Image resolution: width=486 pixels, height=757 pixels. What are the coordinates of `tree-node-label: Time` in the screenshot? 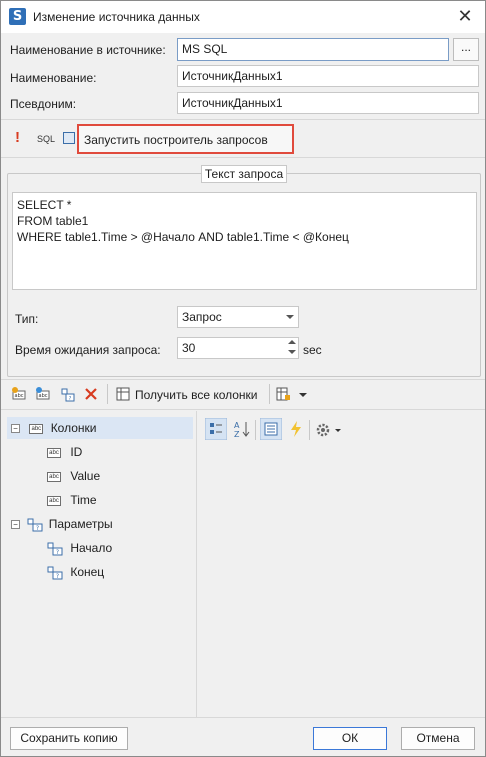 It's located at (83, 500).